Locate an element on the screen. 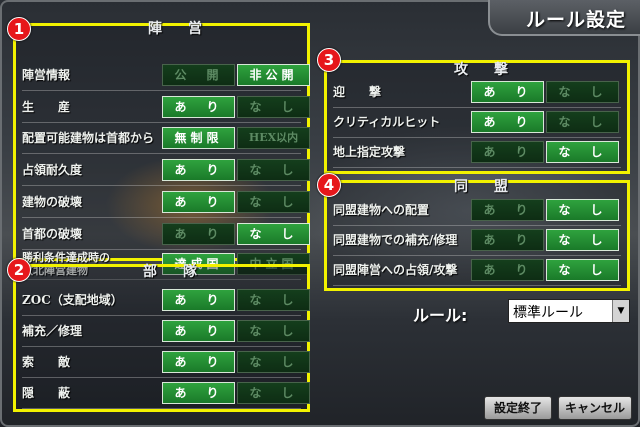 The image size is (640, 427). setting-row: 陣営情報 公 開非公開 is located at coordinates (166, 76).